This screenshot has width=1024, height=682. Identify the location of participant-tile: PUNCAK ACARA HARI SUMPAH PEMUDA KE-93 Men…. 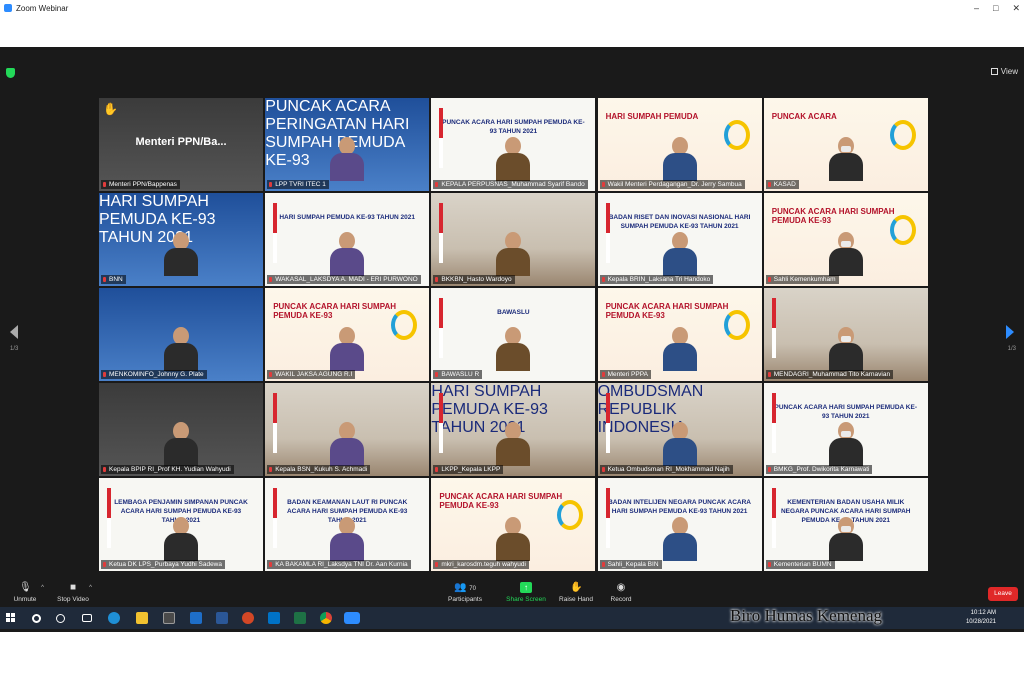
(679, 334).